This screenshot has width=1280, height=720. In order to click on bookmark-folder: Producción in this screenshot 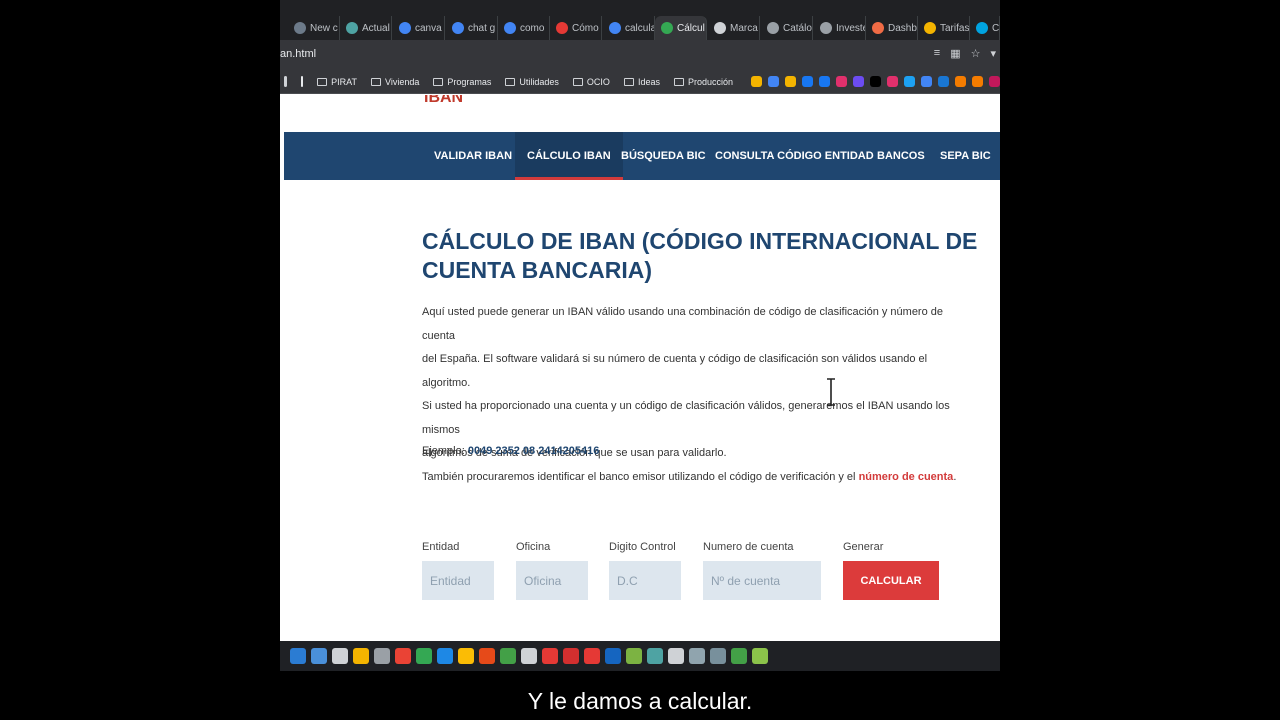, I will do `click(703, 81)`.